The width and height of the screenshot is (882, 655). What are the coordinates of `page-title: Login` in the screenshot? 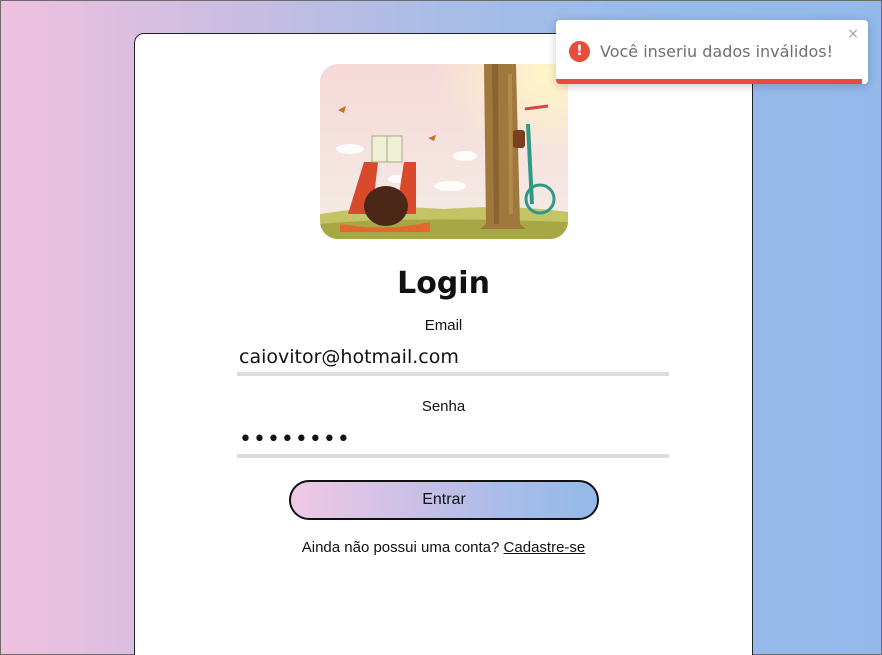 It's located at (443, 283).